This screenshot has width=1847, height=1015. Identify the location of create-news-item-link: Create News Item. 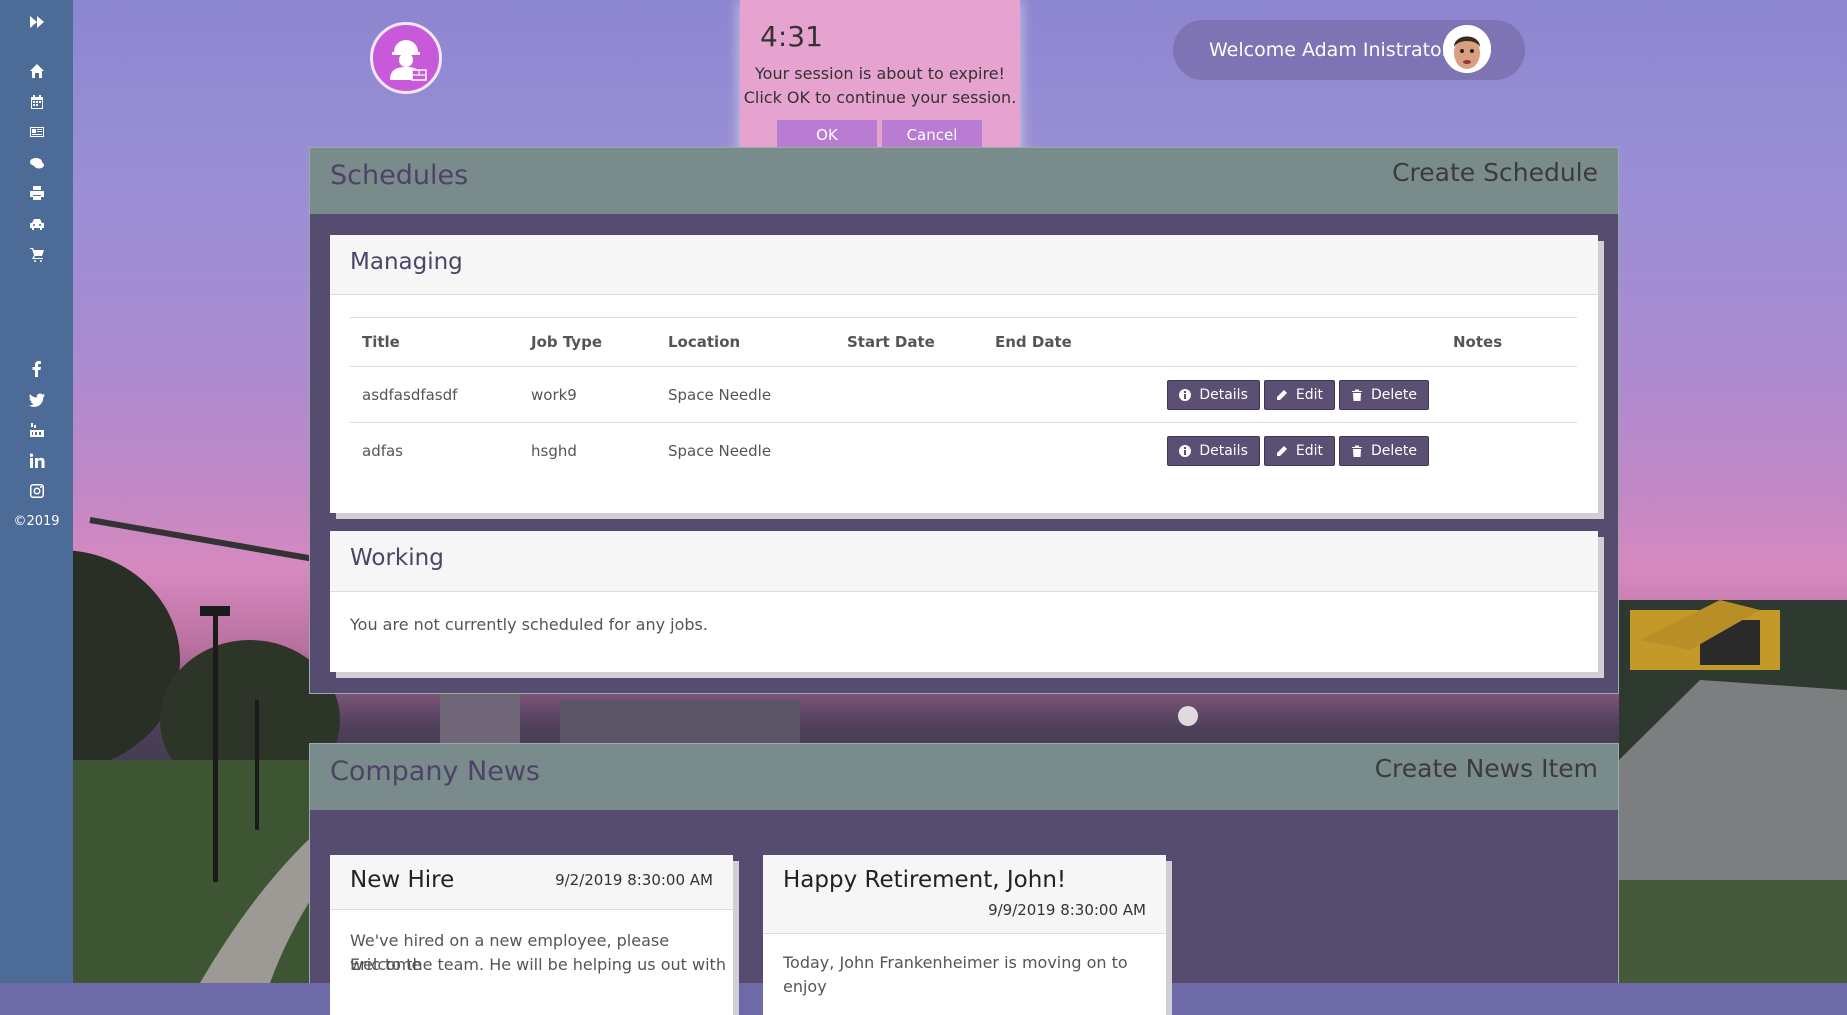
(1486, 768).